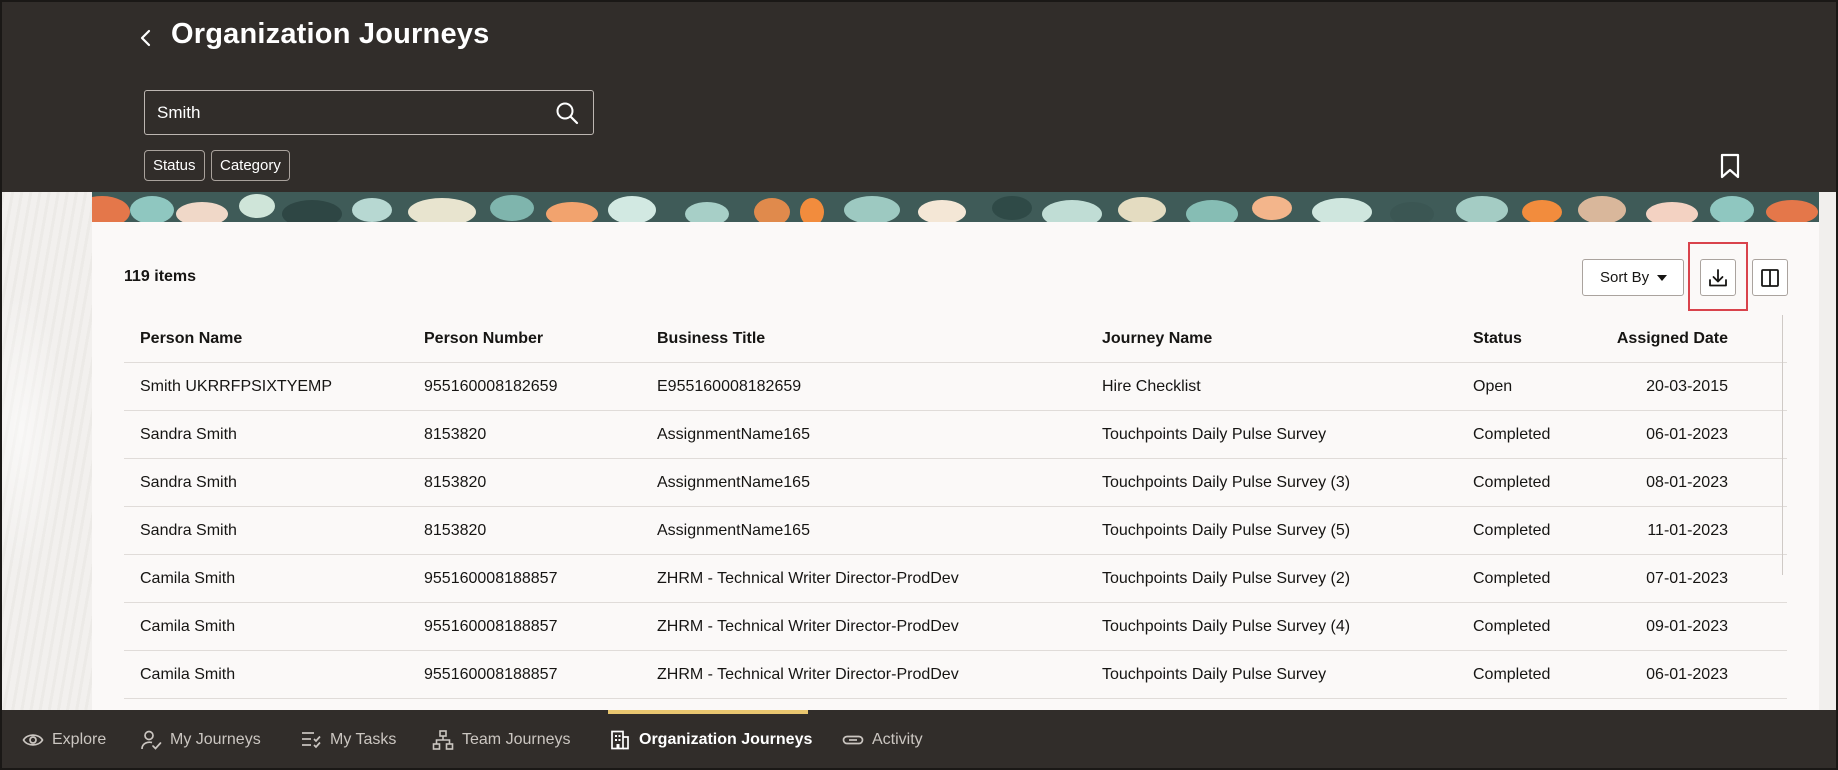 The image size is (1838, 770). I want to click on building-icon, so click(620, 740).